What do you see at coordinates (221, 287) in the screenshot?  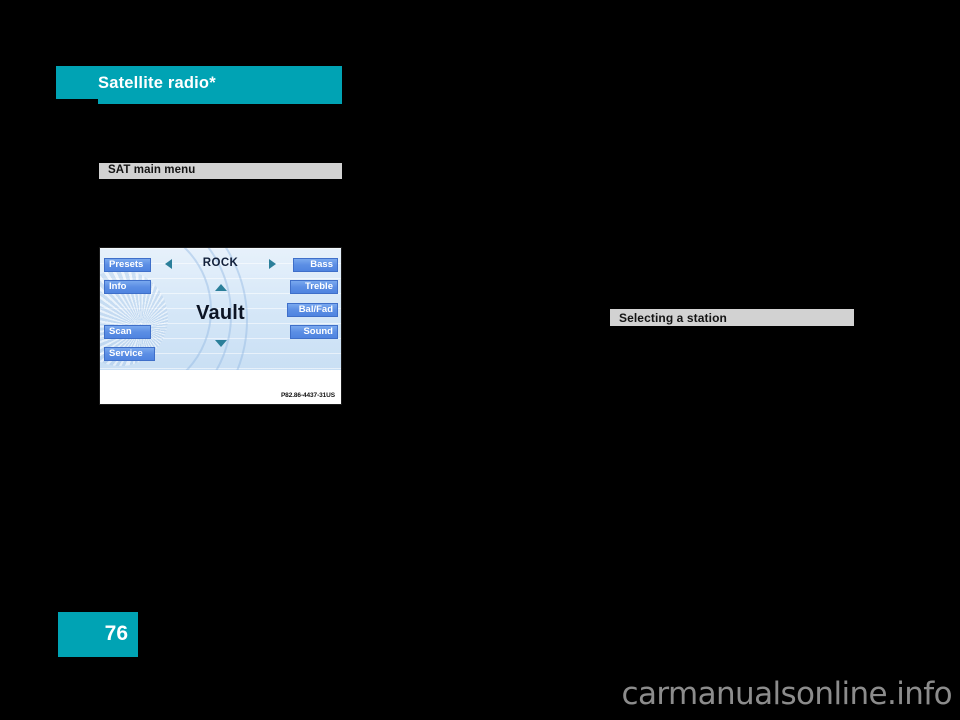 I see `up-arrow-icon` at bounding box center [221, 287].